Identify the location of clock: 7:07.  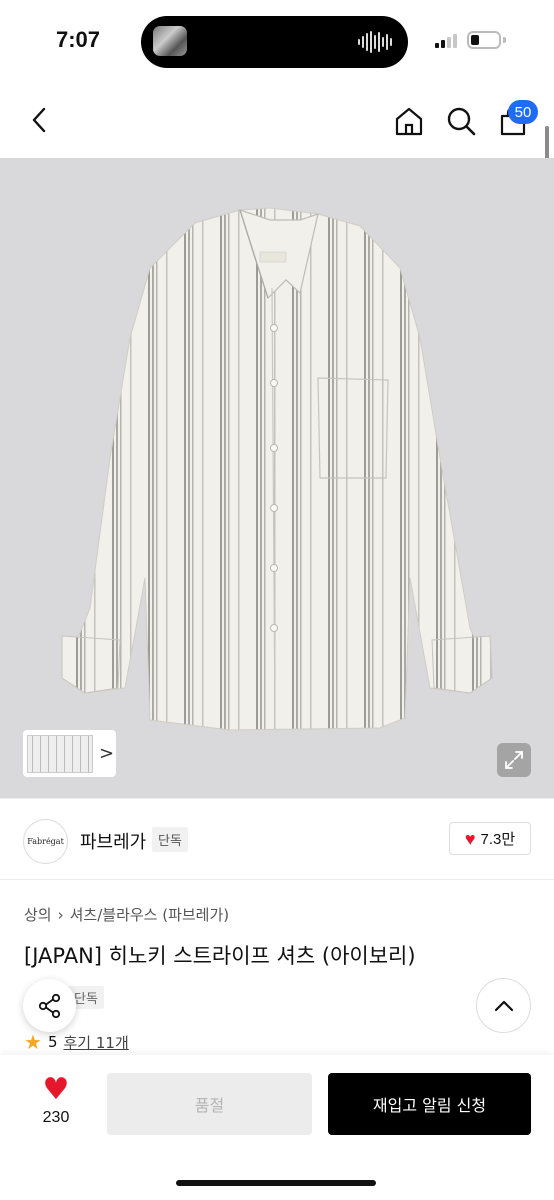
(78, 39).